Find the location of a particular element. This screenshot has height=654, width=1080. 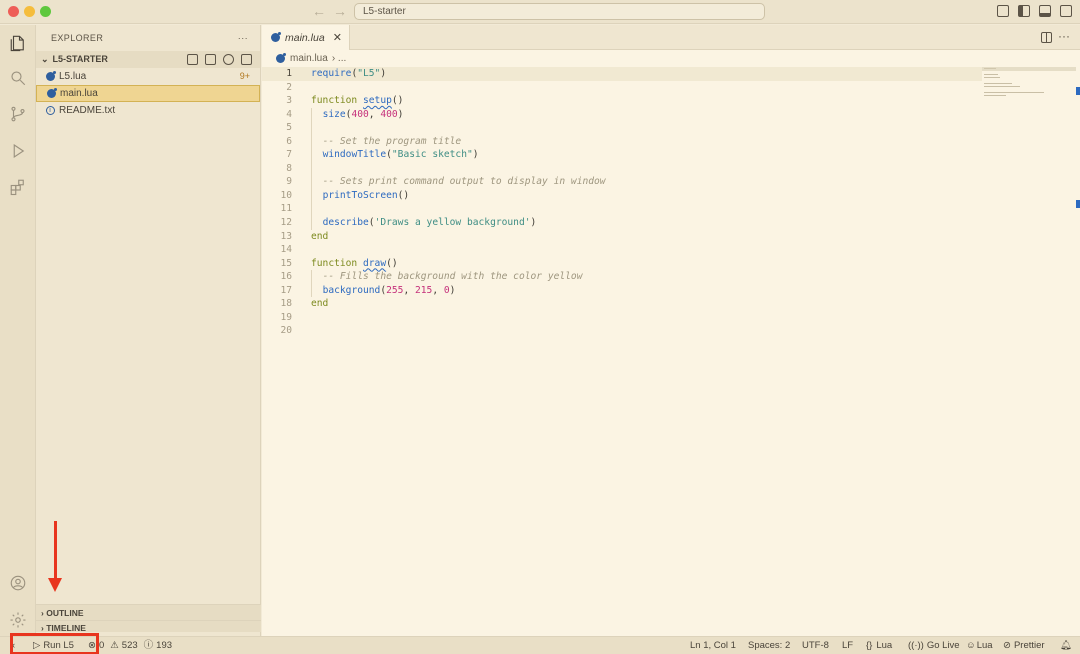

end-of-line: LF is located at coordinates (847, 645).